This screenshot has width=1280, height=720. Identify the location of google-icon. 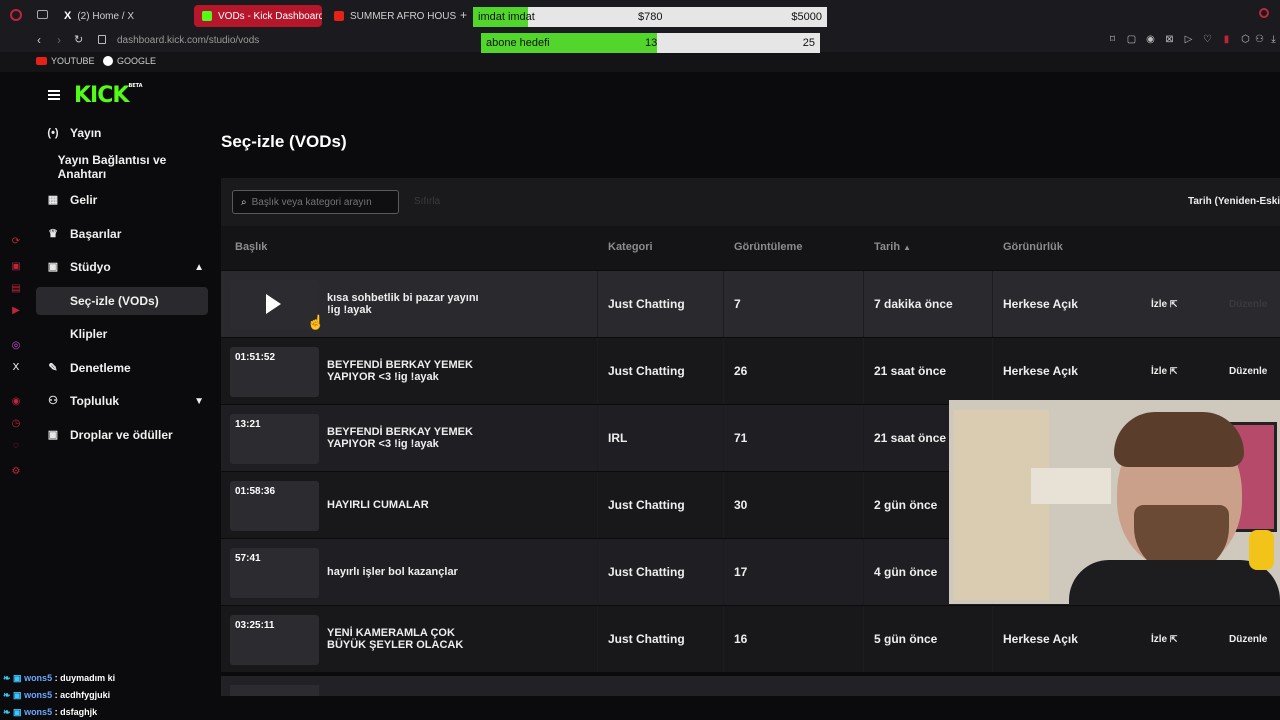
(108, 61).